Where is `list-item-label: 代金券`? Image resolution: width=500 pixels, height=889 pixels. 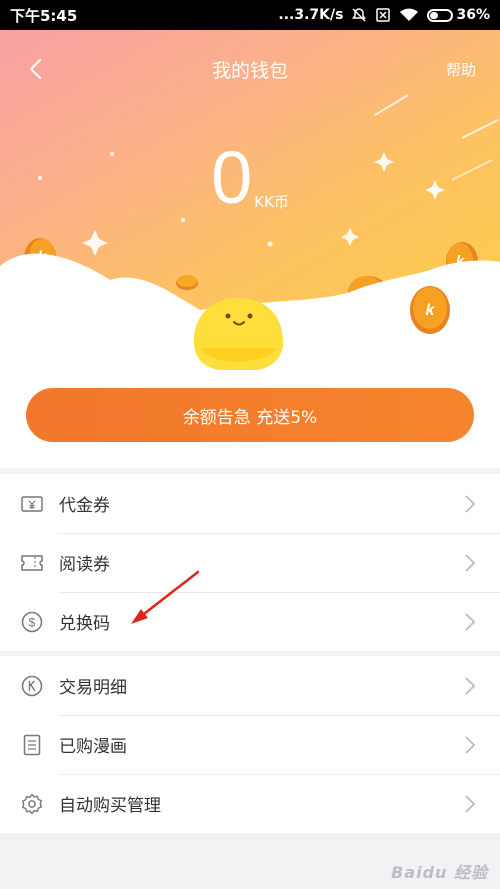
list-item-label: 代金券 is located at coordinates (84, 506).